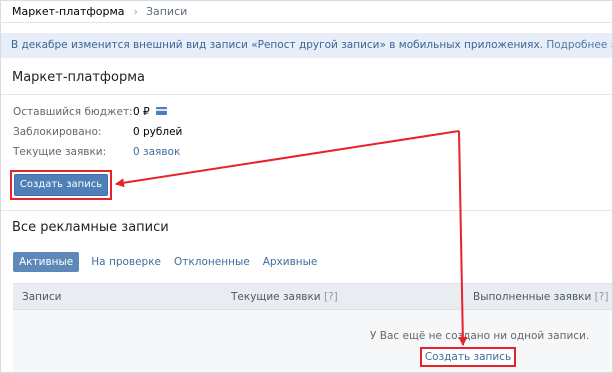 Image resolution: width=613 pixels, height=373 pixels. Describe the element at coordinates (57, 132) in the screenshot. I see `blocked-label: Заблокировано:` at that location.